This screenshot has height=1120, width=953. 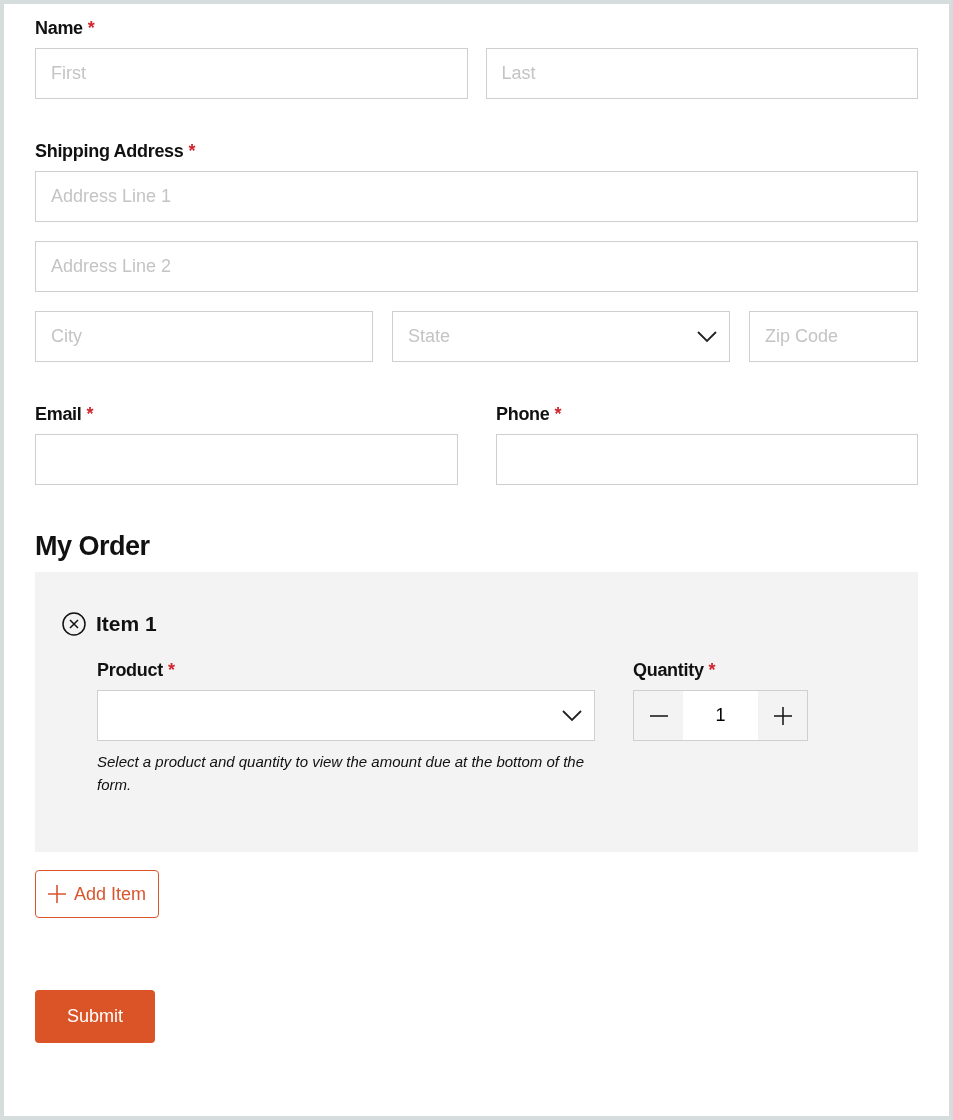 What do you see at coordinates (476, 266) in the screenshot?
I see `address-line-field: Address Line 2` at bounding box center [476, 266].